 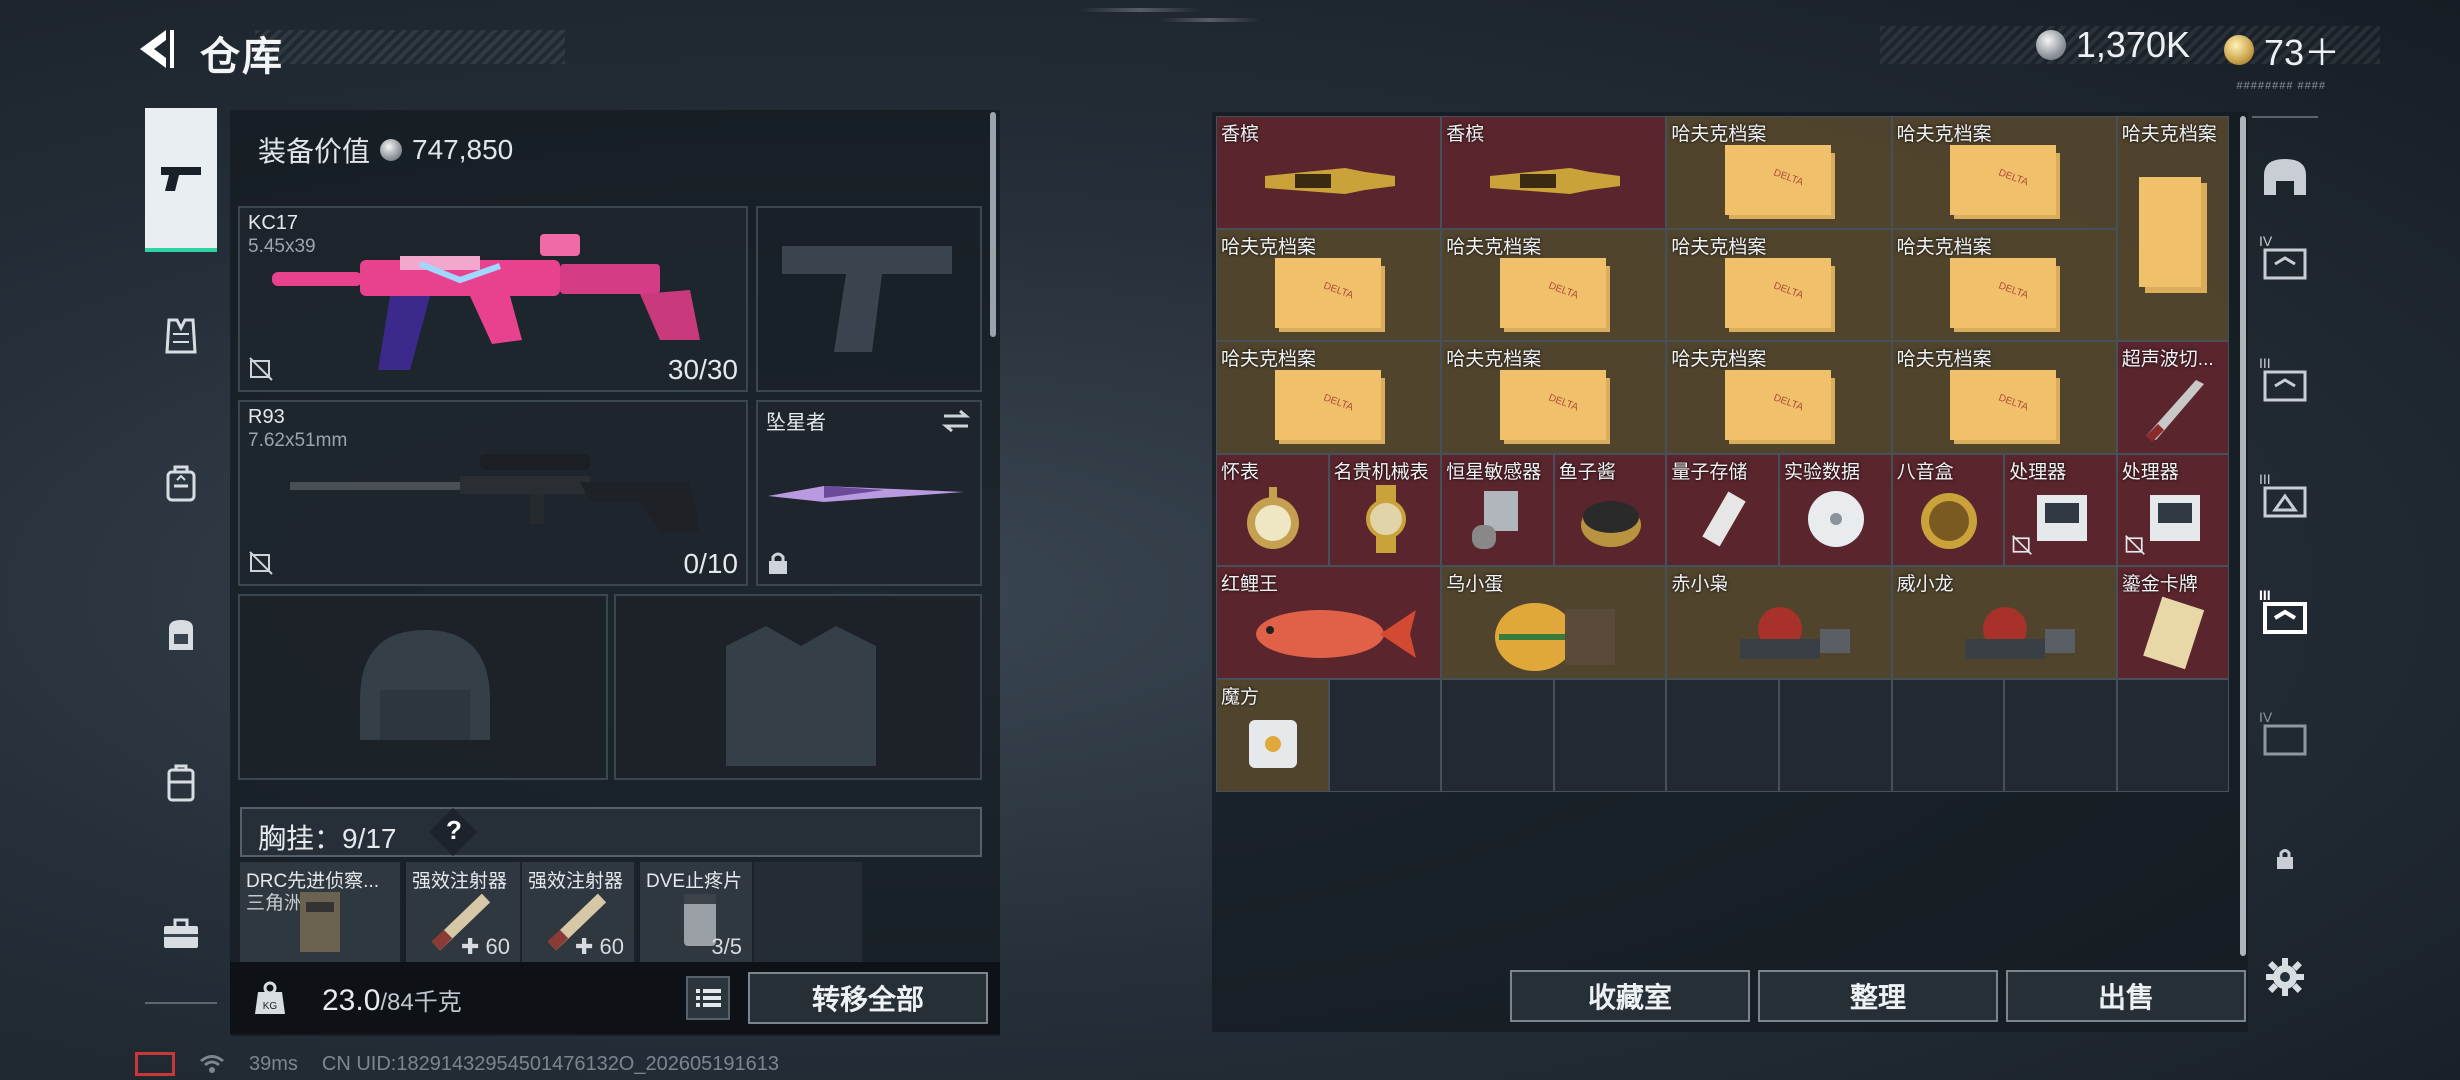 I want to click on stash-tab-iii-a: III, so click(x=2285, y=381).